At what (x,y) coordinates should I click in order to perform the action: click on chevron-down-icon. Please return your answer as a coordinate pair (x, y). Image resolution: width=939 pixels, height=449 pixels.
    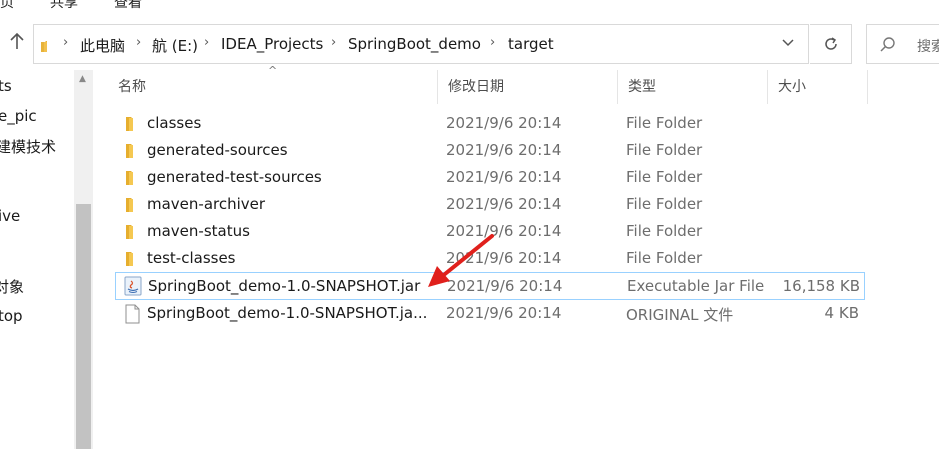
    Looking at the image, I should click on (788, 44).